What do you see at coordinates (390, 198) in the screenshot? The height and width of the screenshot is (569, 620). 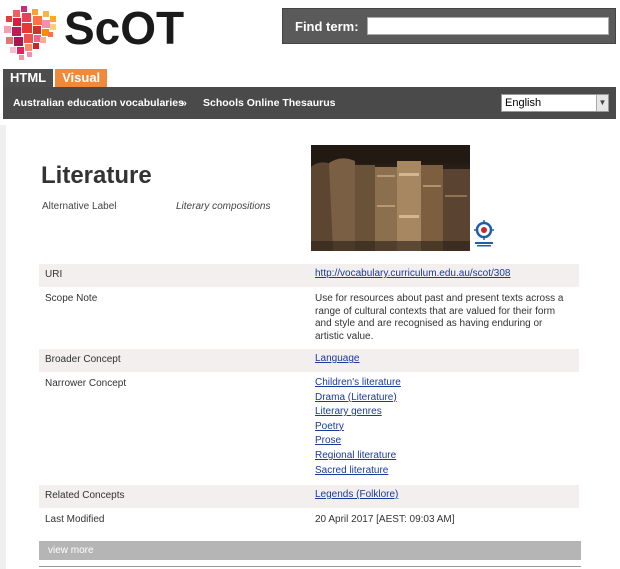 I see `concept-image` at bounding box center [390, 198].